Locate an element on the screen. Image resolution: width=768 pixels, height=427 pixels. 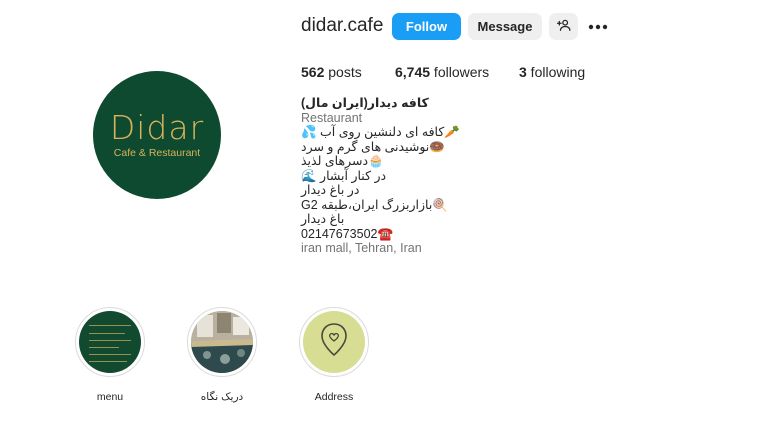
highlight-label: دریک نگاه is located at coordinates (222, 397).